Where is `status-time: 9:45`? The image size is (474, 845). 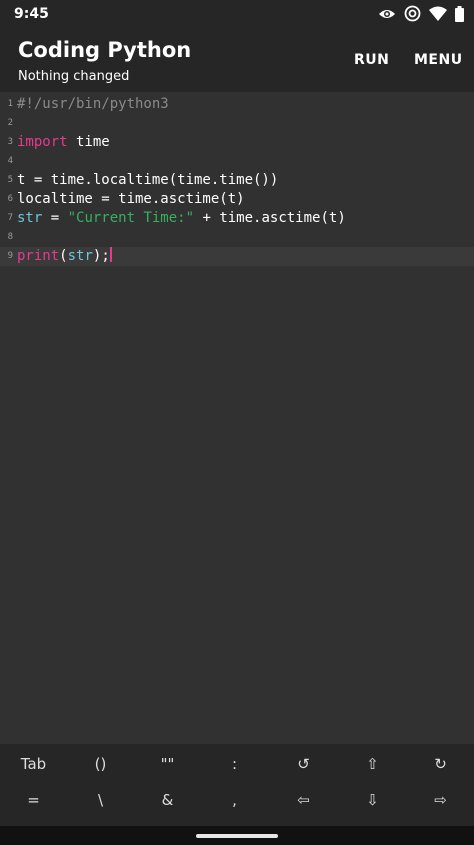
status-time: 9:45 is located at coordinates (31, 14).